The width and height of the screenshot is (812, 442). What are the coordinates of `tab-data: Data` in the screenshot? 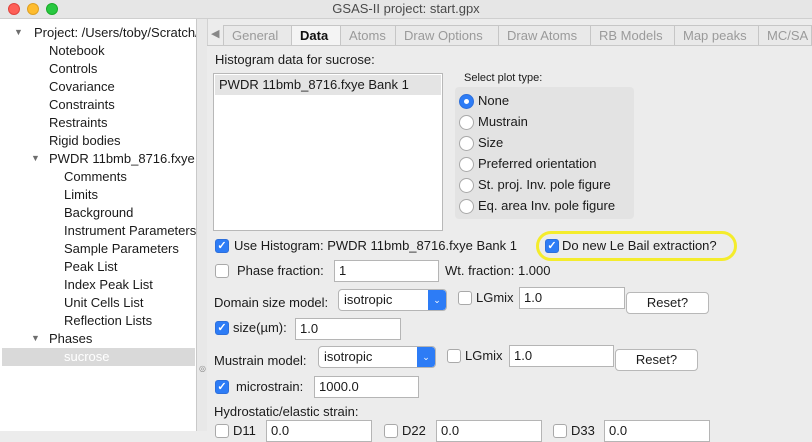 It's located at (316, 35).